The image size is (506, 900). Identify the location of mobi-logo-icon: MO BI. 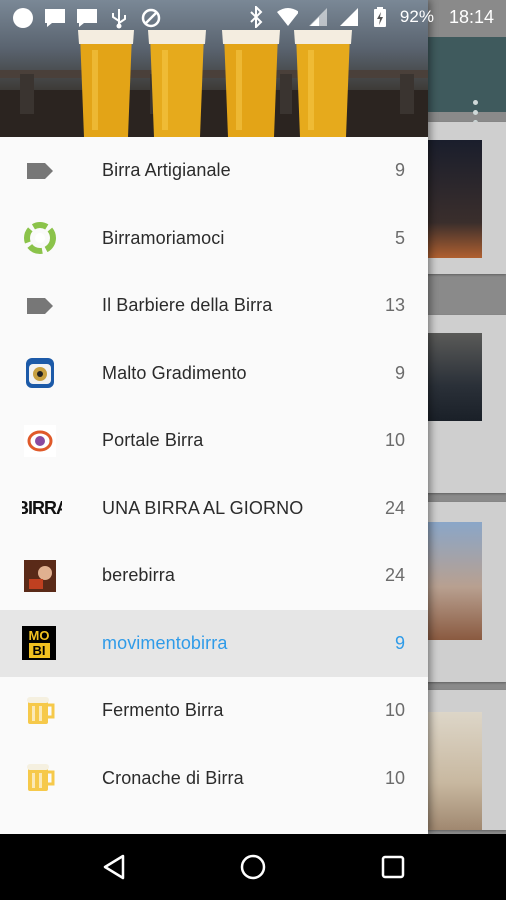
(39, 643).